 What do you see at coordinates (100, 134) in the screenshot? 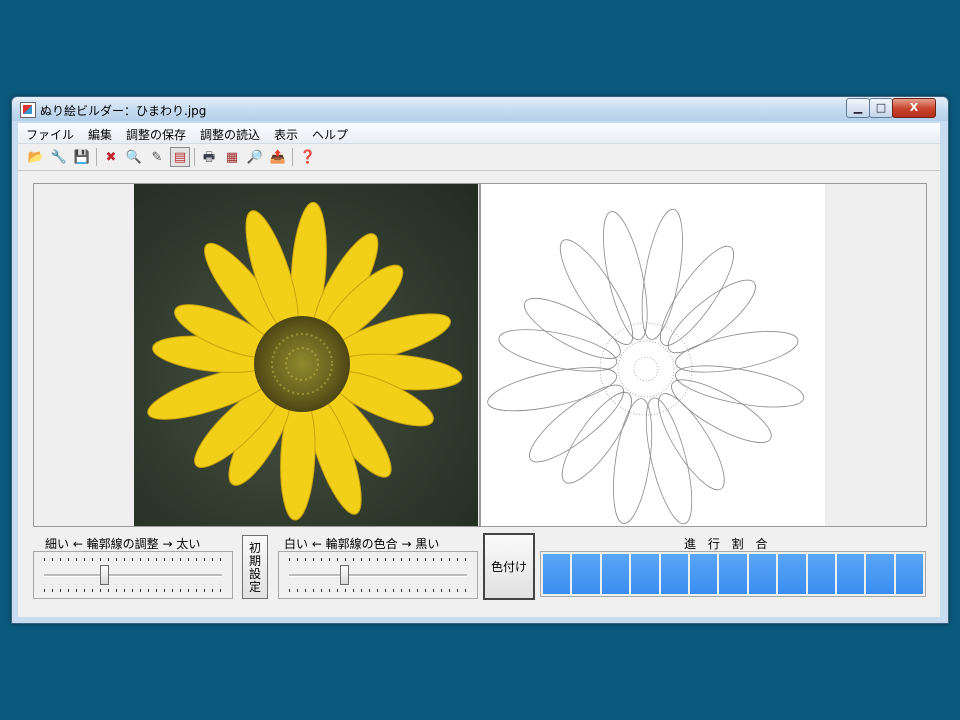
I see `menu-edit: 編集` at bounding box center [100, 134].